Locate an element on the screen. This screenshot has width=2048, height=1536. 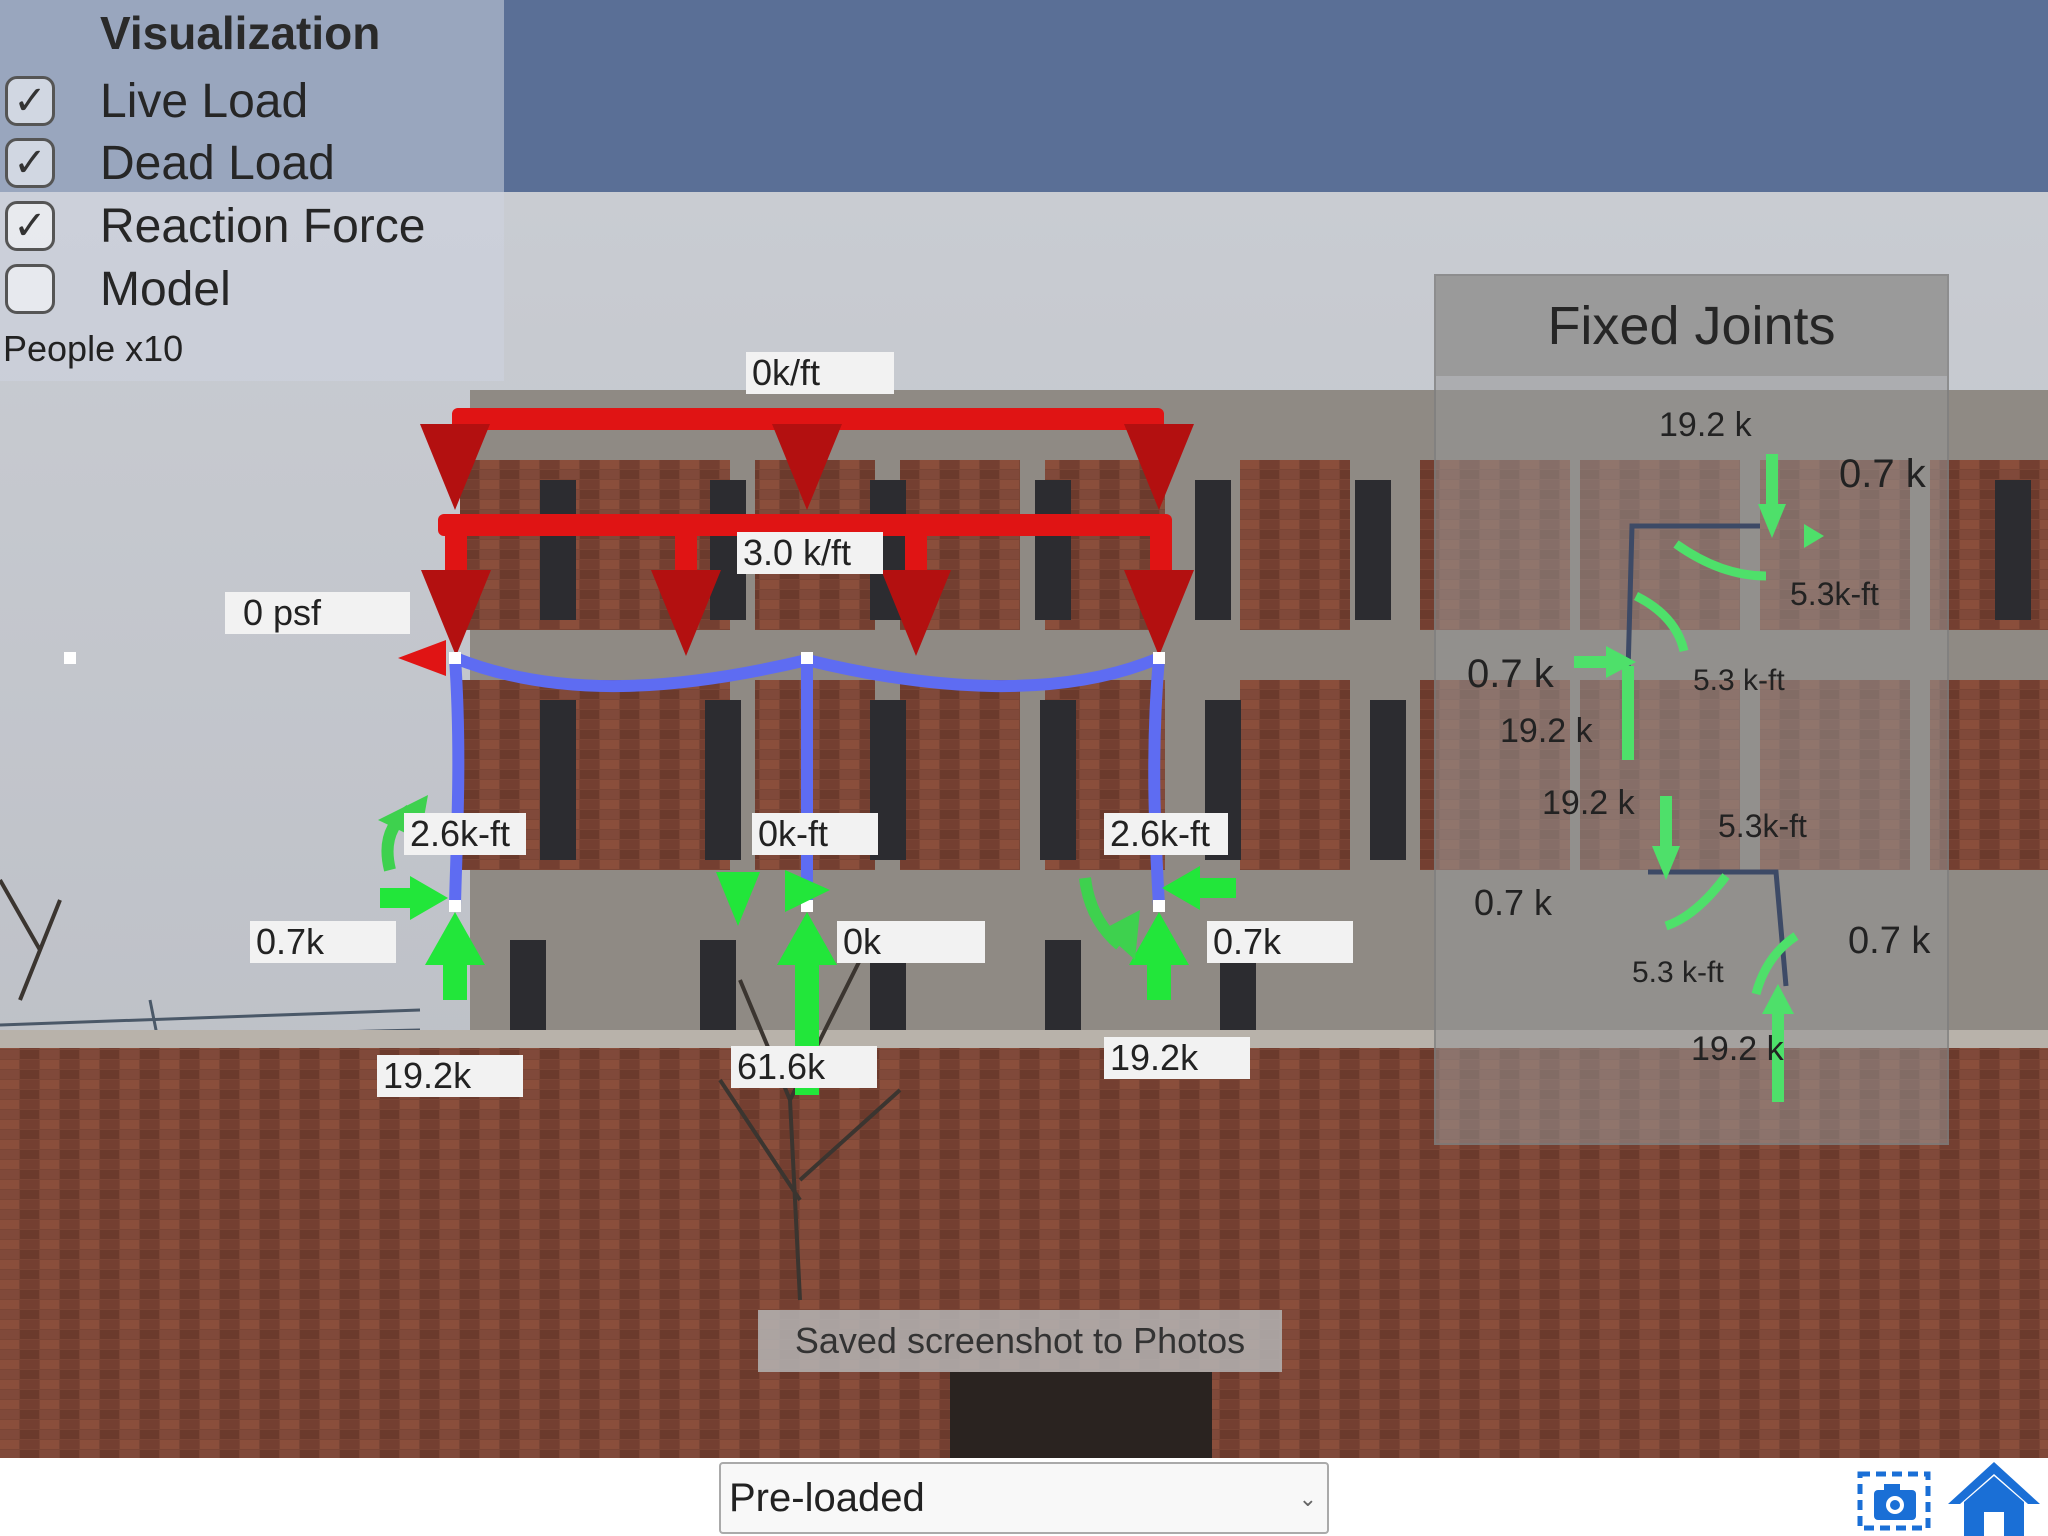
live-load-checkbox: ✓ is located at coordinates (30, 101).